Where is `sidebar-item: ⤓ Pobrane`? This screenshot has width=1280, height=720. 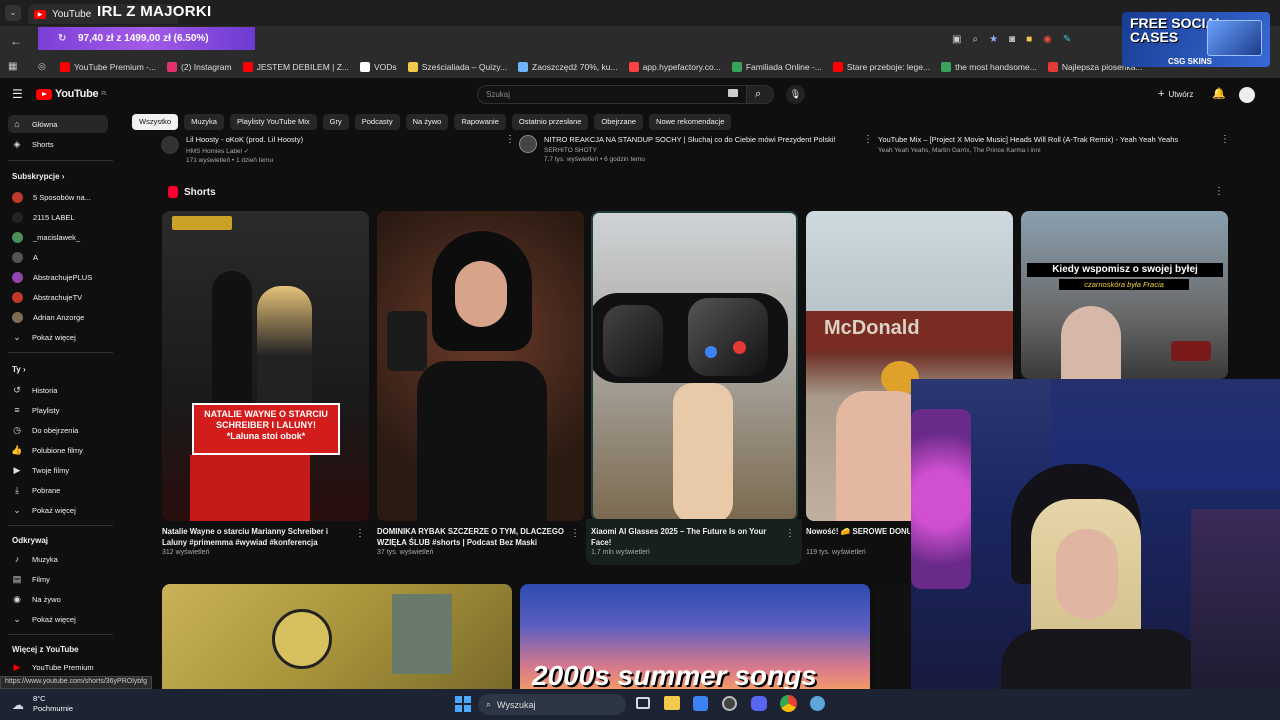
sidebar-item: ⤓ Pobrane is located at coordinates (58, 490).